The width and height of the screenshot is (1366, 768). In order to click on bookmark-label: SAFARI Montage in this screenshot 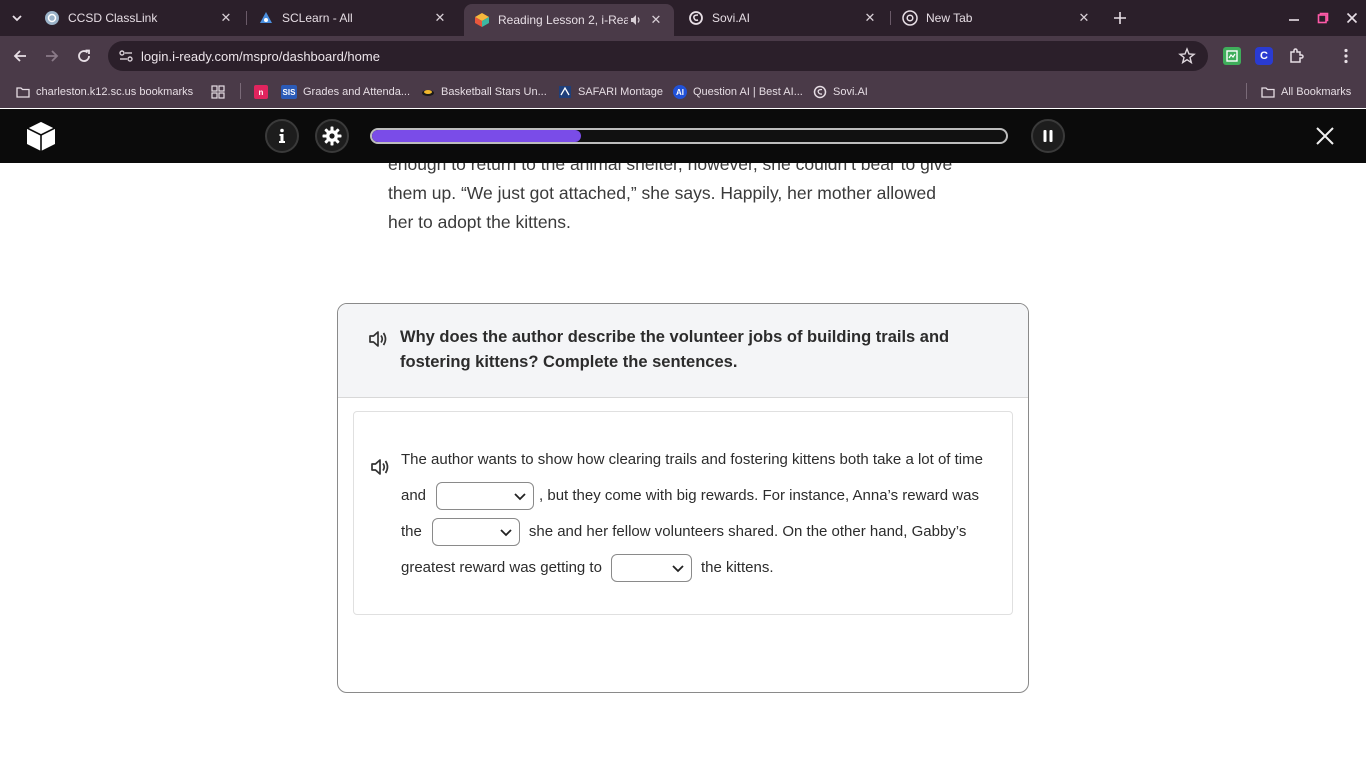, I will do `click(620, 92)`.